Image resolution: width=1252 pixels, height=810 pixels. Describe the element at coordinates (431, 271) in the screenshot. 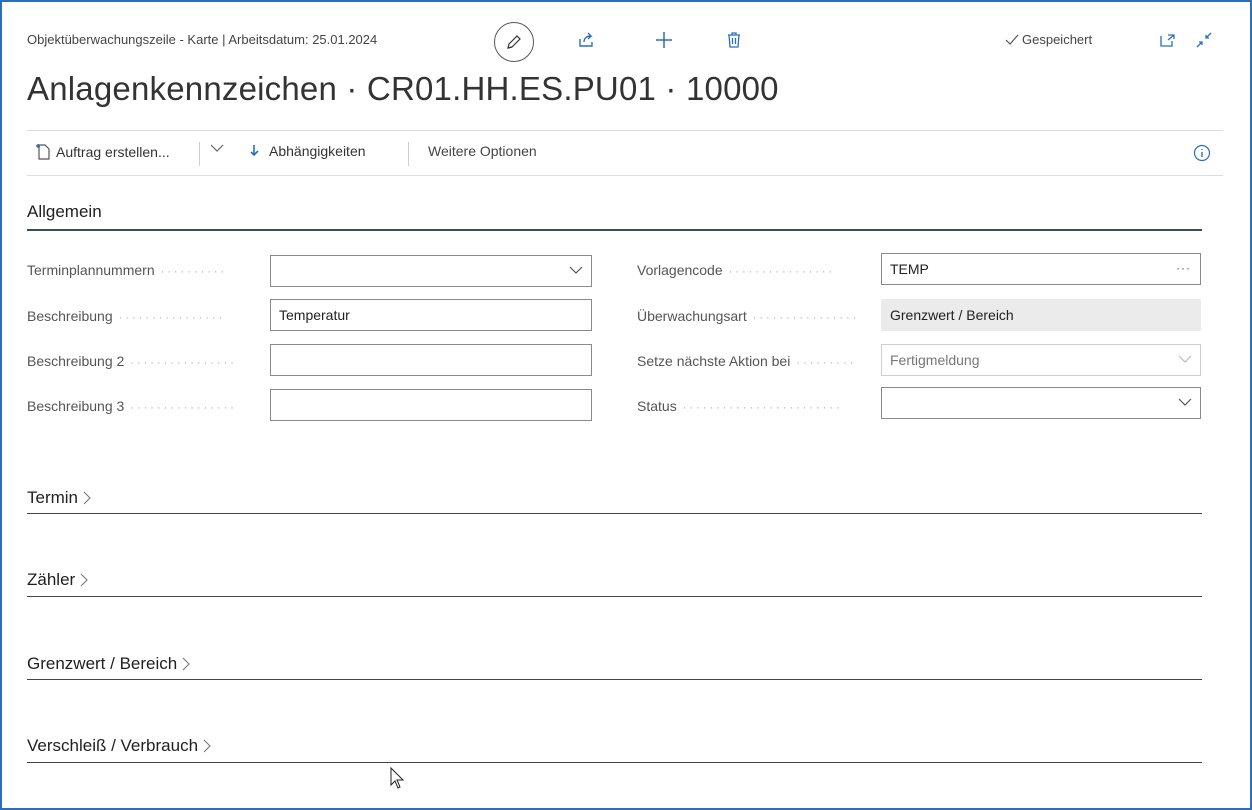

I see `schedule-numbers-dropdown` at that location.